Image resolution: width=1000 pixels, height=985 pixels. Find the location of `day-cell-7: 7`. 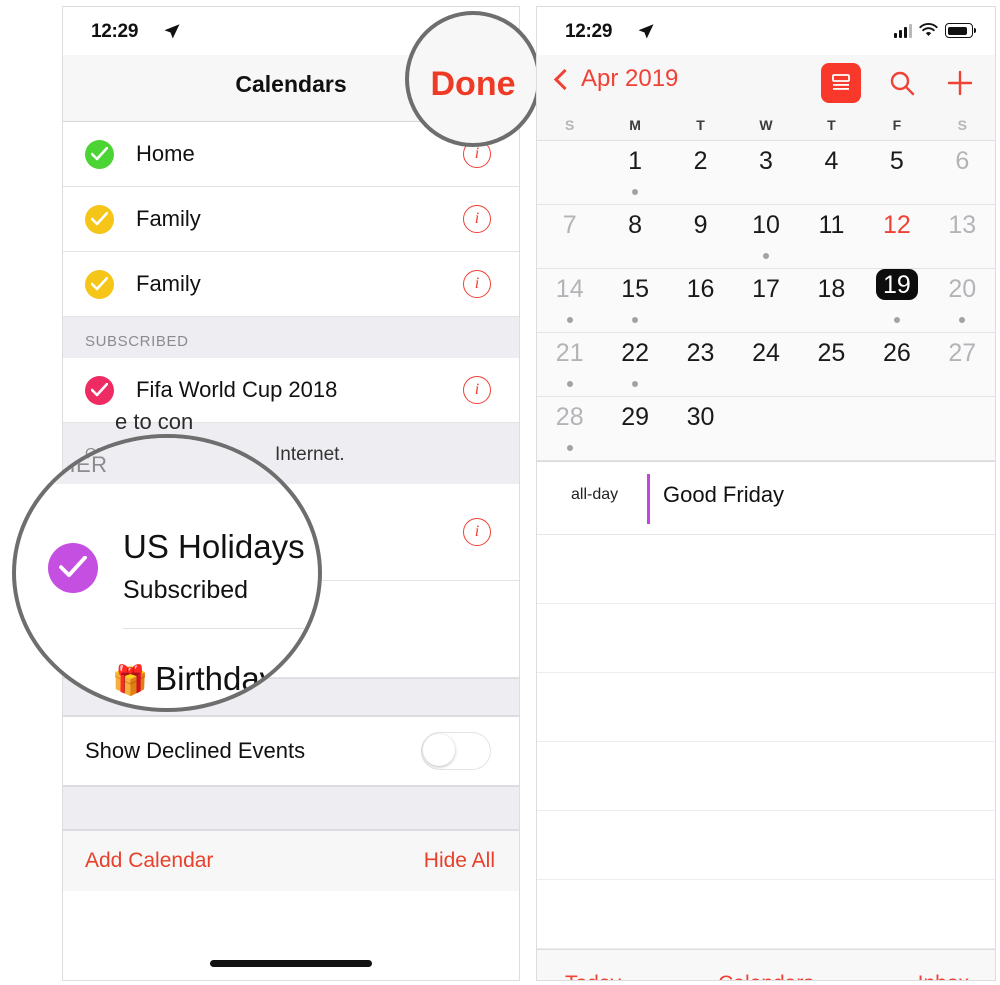

day-cell-7: 7 is located at coordinates (569, 236).